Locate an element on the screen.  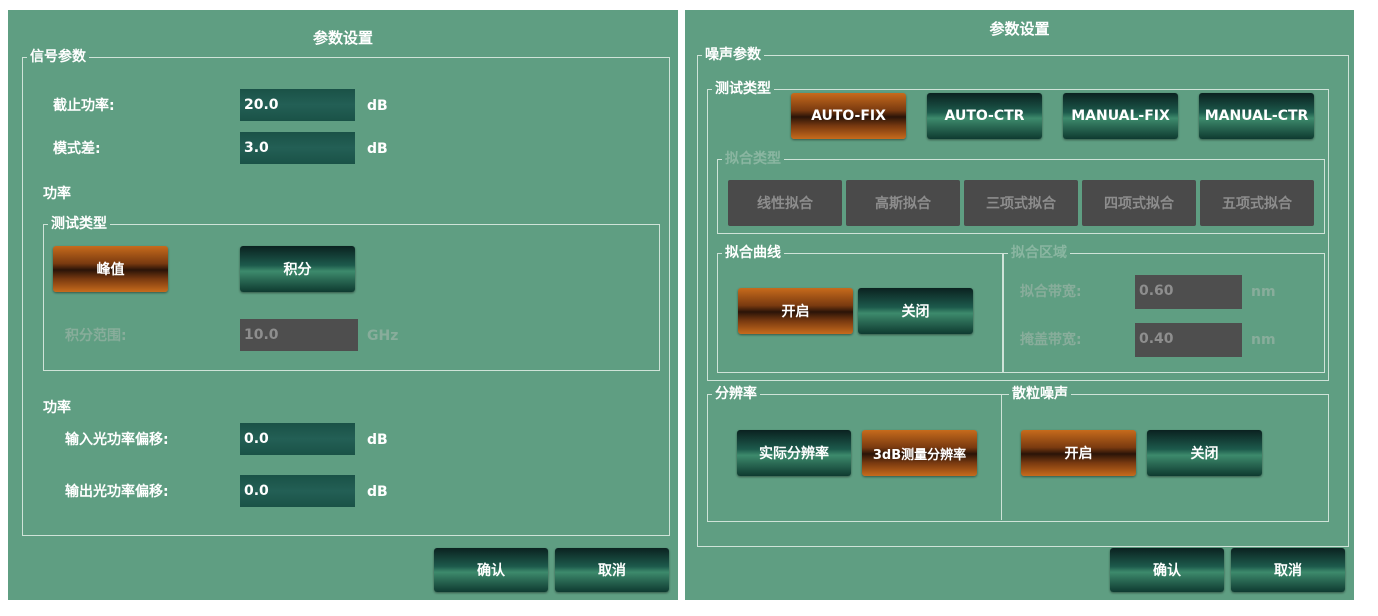
quintic-fit-button: 五项式拟合 is located at coordinates (1257, 203).